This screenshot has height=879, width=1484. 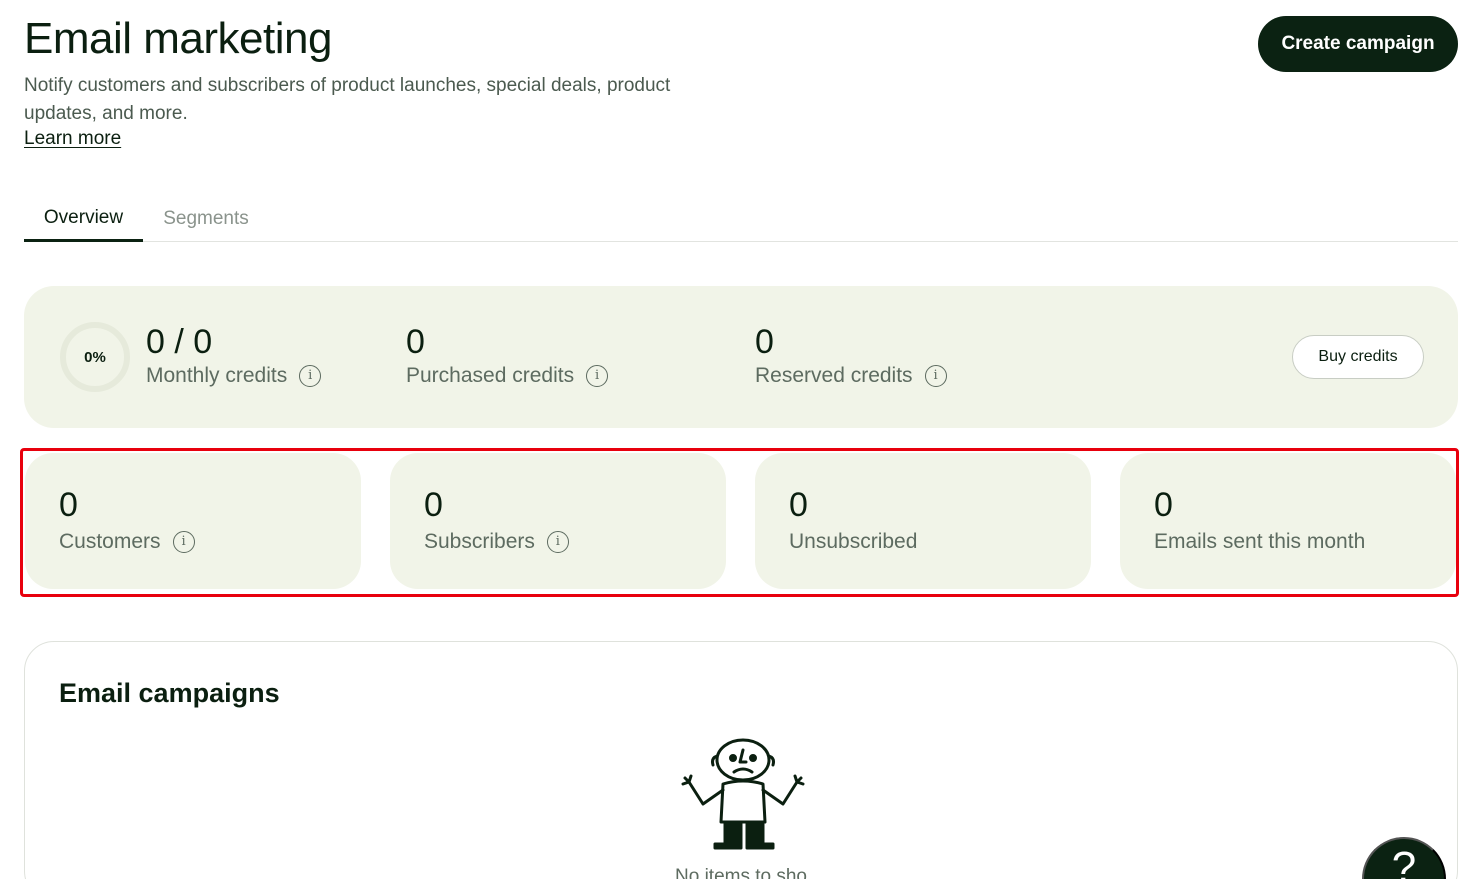 What do you see at coordinates (1260, 541) in the screenshot?
I see `emails-sent-label: Emails sent this month` at bounding box center [1260, 541].